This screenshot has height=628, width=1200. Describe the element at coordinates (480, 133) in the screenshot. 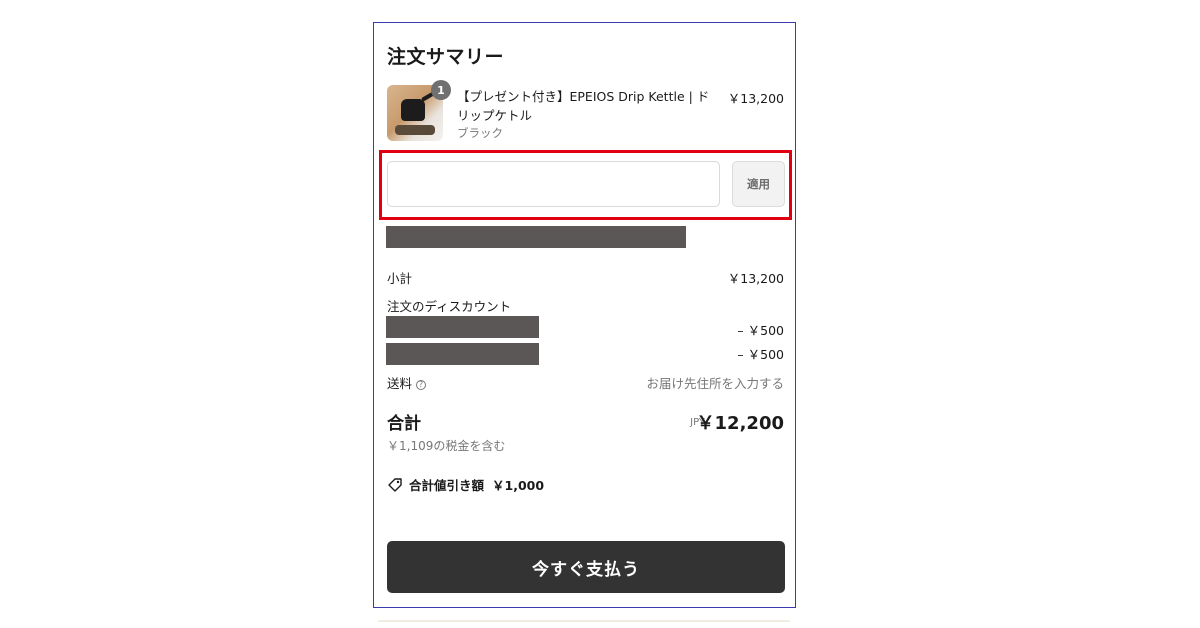

I see `product-variant: ブラック` at that location.